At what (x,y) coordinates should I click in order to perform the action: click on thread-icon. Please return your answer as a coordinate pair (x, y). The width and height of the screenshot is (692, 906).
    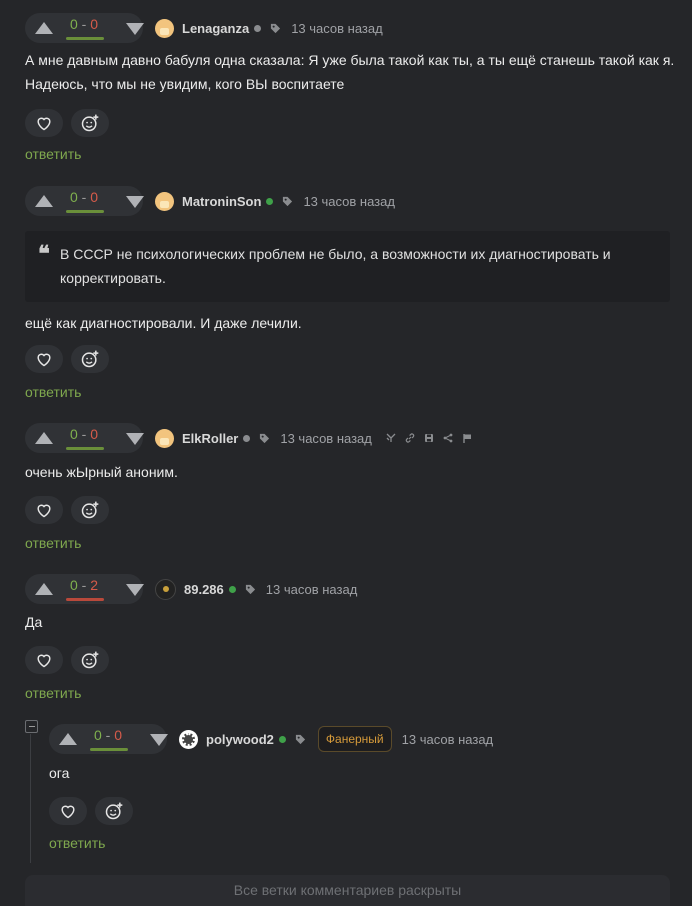
    Looking at the image, I should click on (391, 438).